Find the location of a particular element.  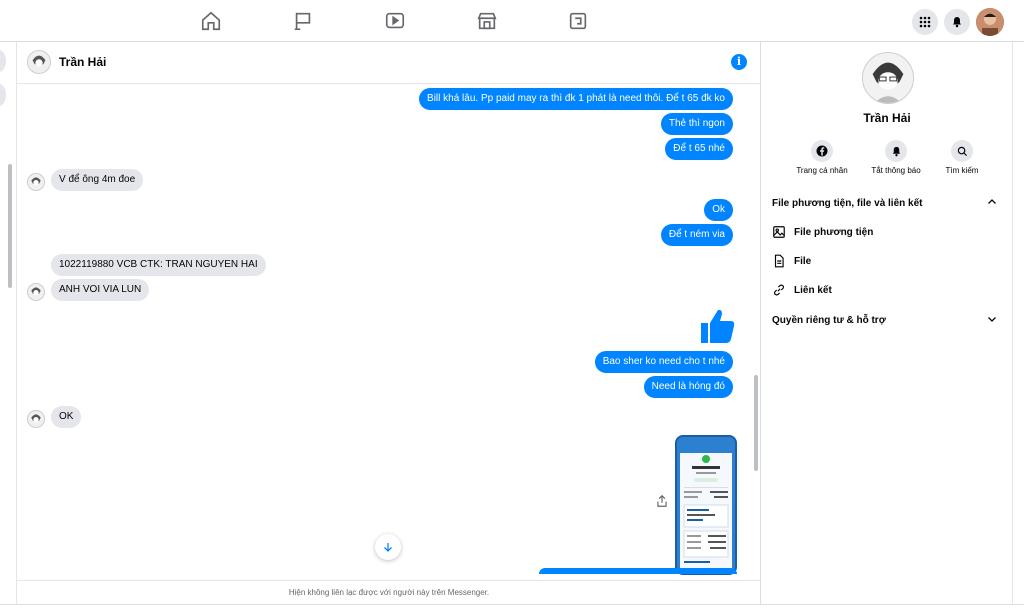

message-outgoing: Để t 65 nhé is located at coordinates (699, 149).